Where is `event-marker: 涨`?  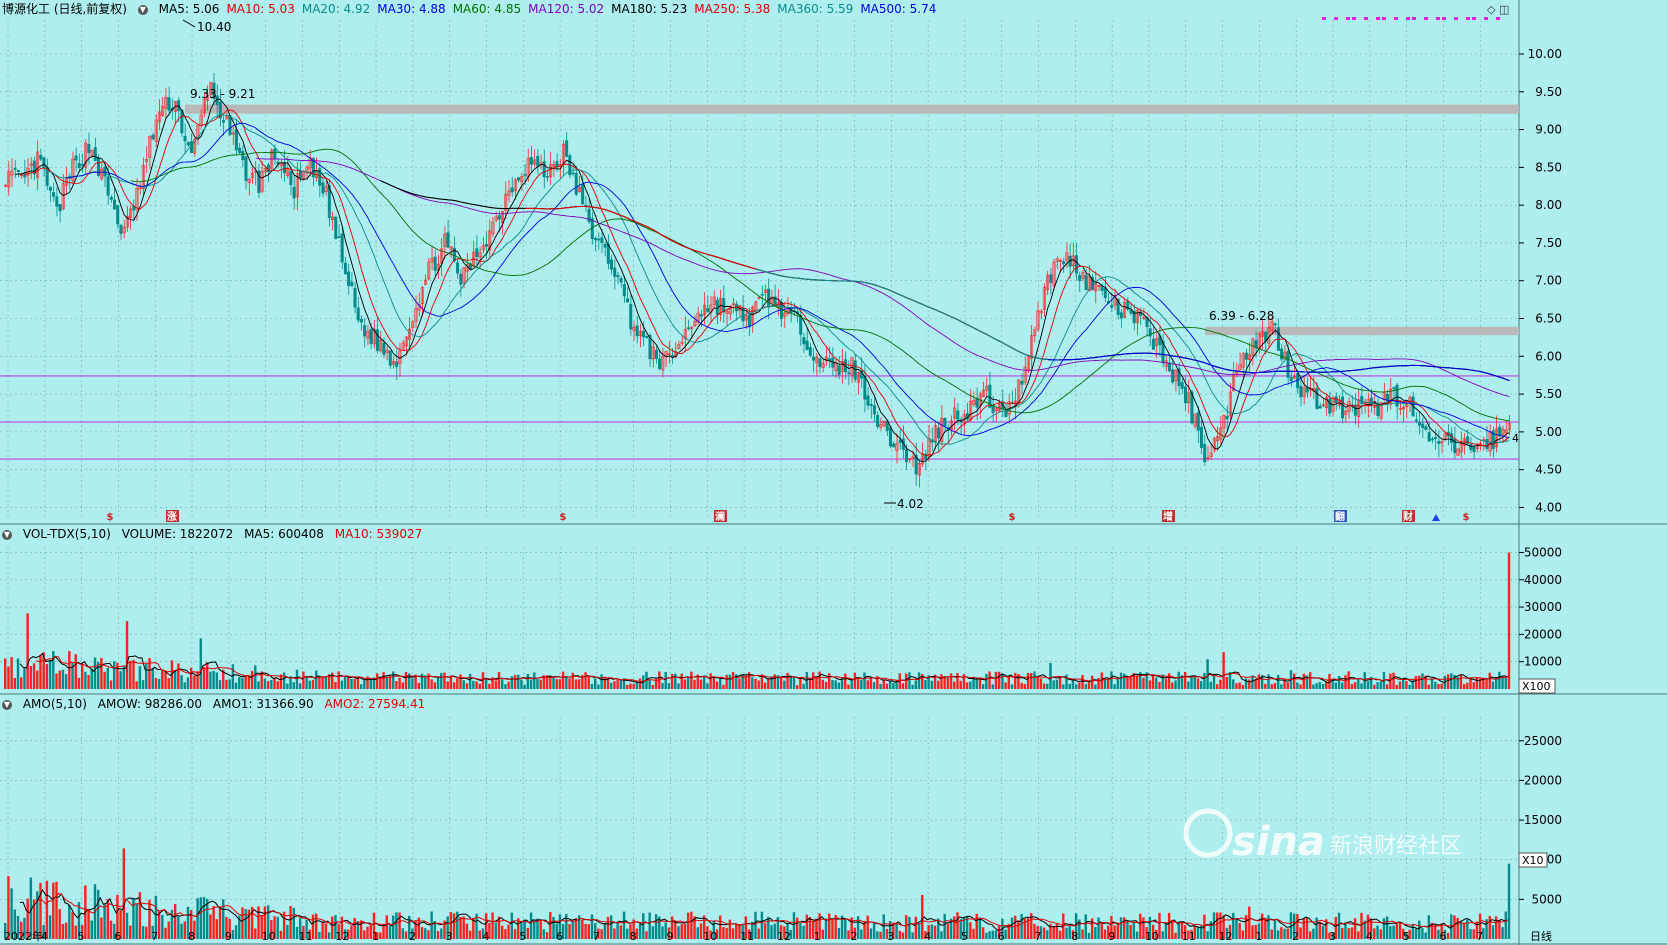 event-marker: 涨 is located at coordinates (172, 516).